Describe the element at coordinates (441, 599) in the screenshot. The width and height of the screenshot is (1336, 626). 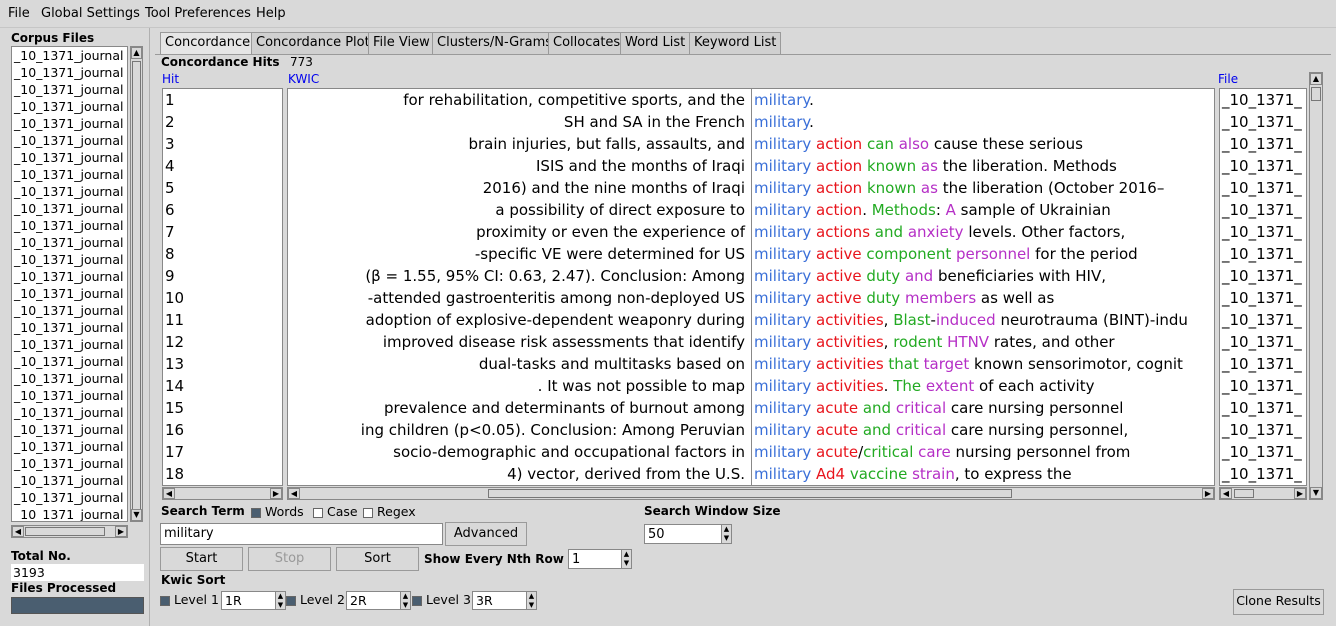
I see `sort-level-3: Level 3` at that location.